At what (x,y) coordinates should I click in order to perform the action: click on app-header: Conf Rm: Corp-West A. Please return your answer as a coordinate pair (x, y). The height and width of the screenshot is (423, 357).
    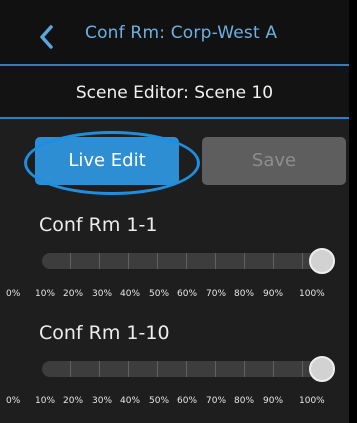
    Looking at the image, I should click on (174, 32).